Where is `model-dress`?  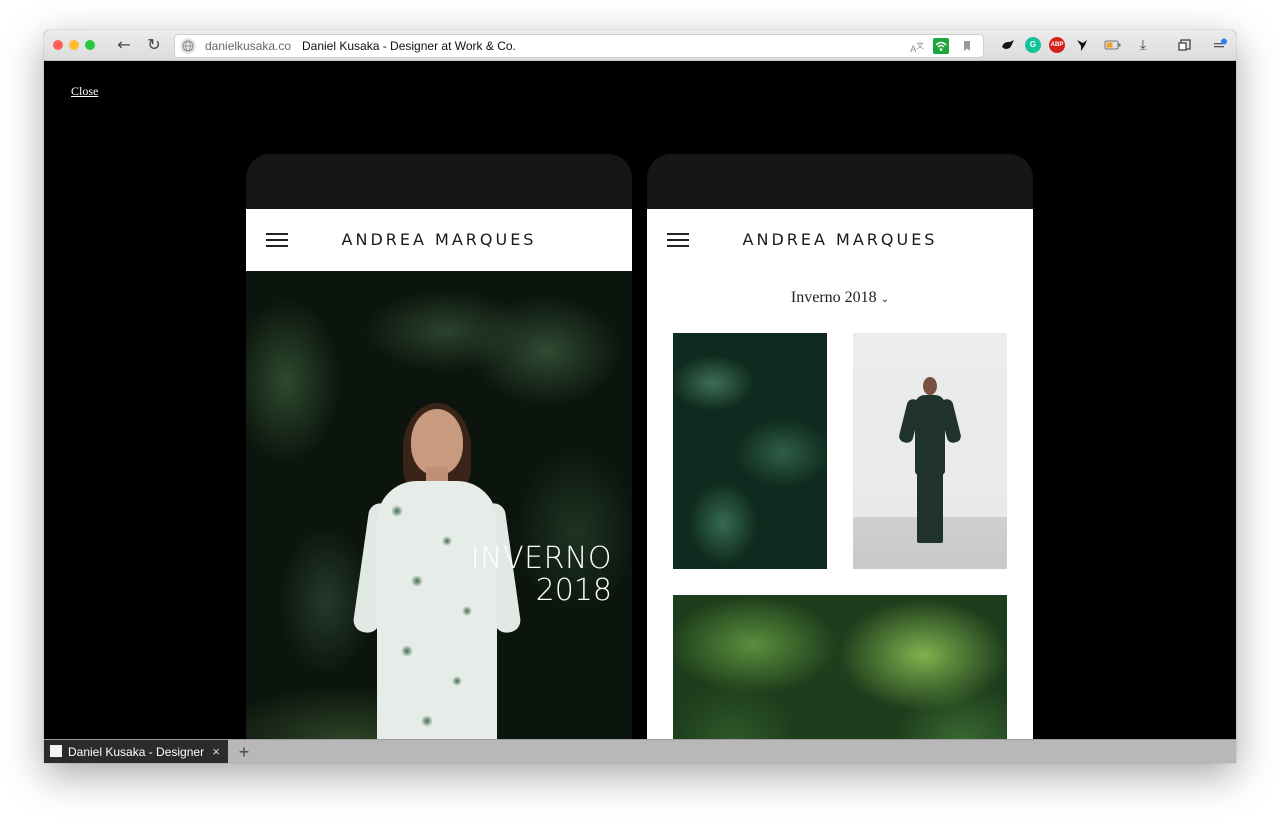 model-dress is located at coordinates (437, 622).